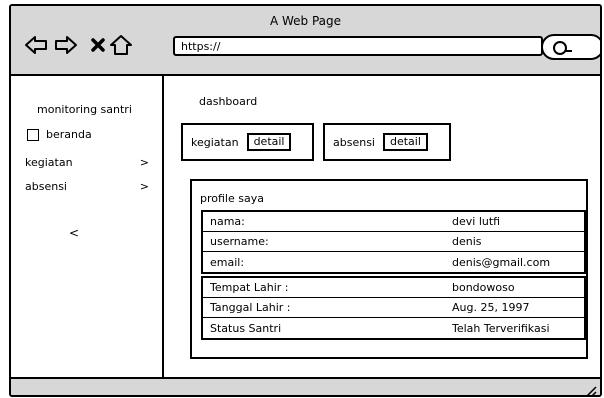 The width and height of the screenshot is (604, 398). Describe the element at coordinates (590, 390) in the screenshot. I see `resize-grip-icon` at that location.